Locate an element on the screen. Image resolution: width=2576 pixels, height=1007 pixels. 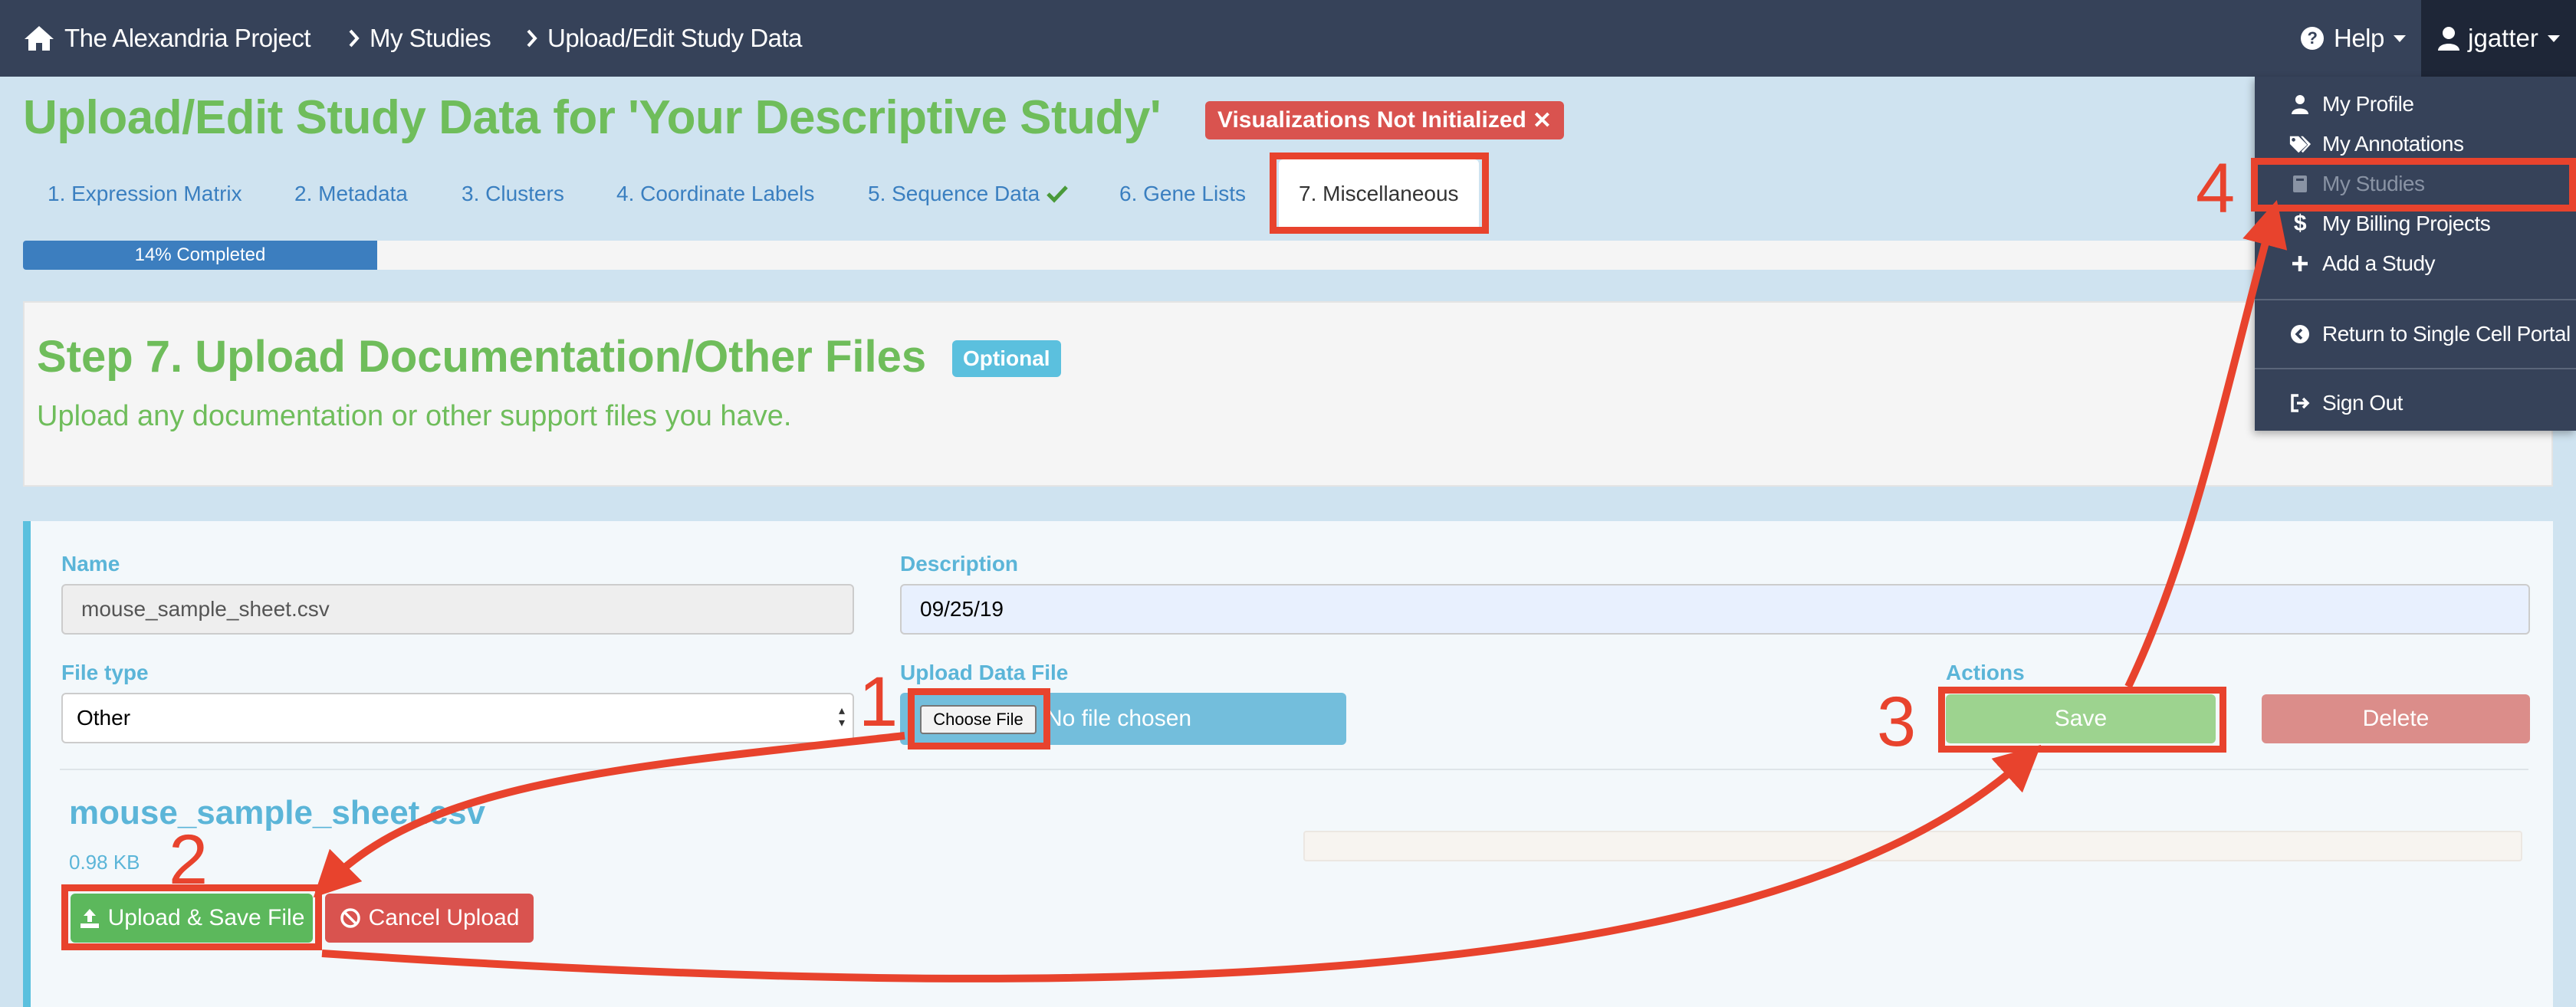
optional-badge: Optional is located at coordinates (1007, 358).